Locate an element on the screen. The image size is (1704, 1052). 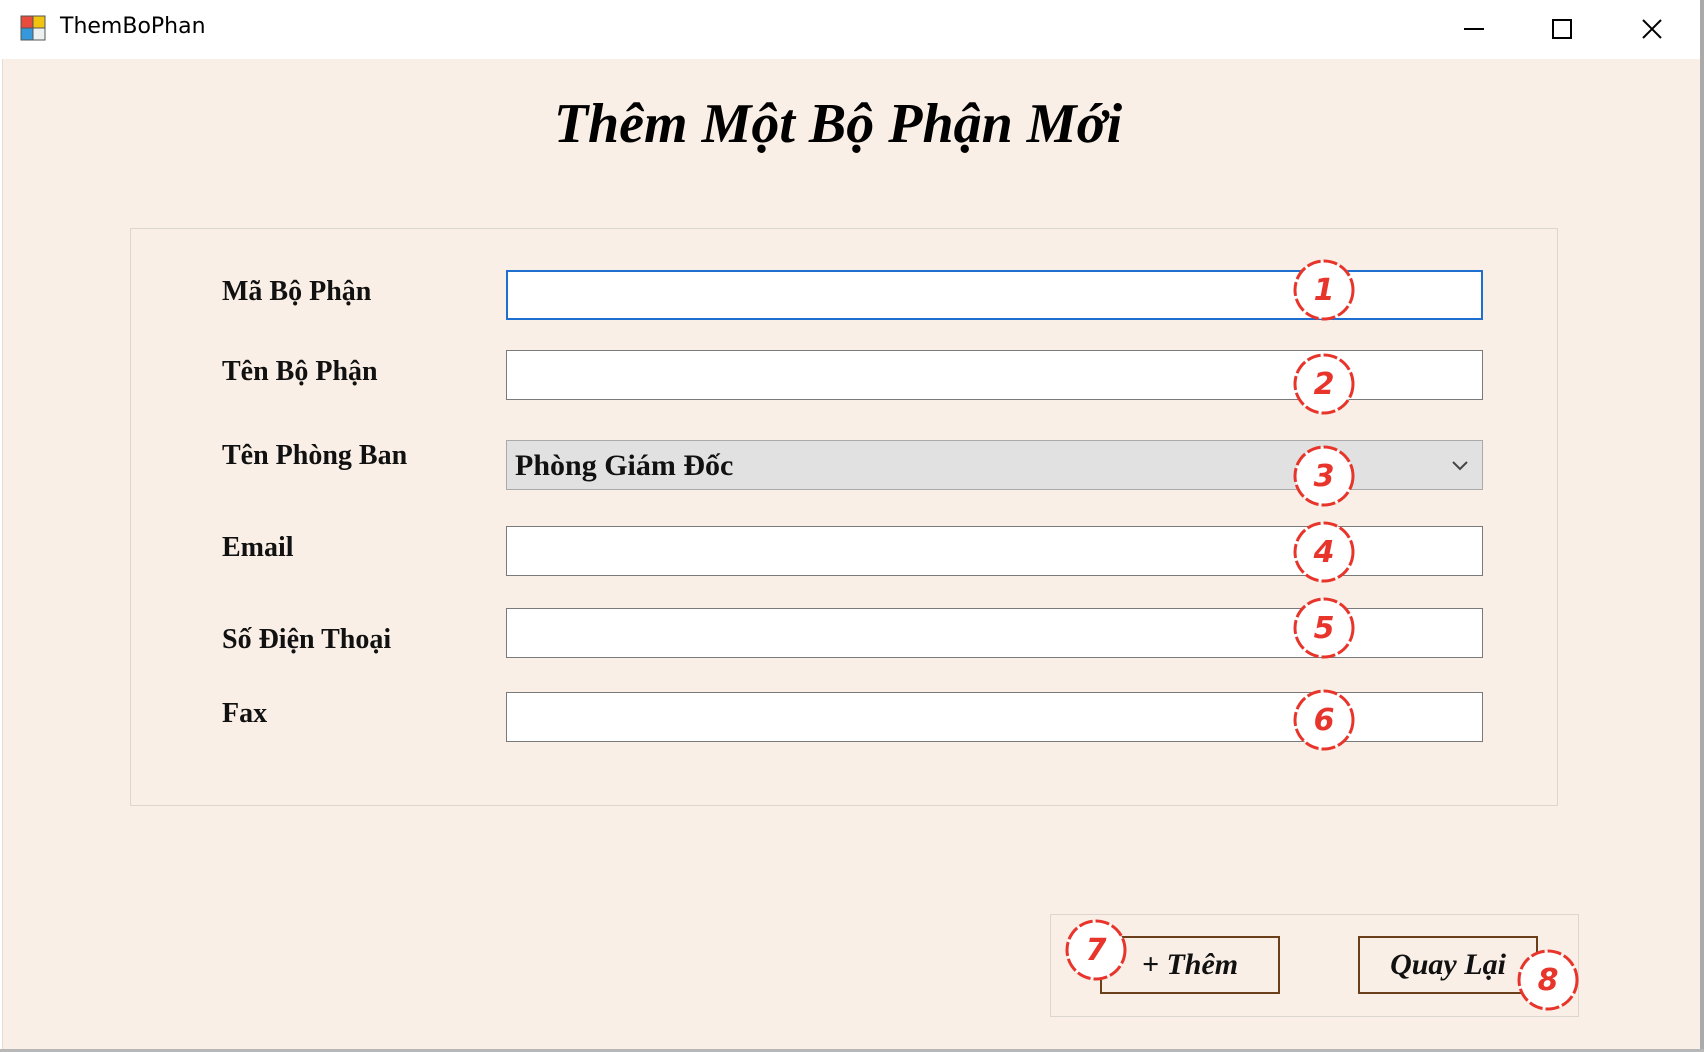
field-label-email: Email is located at coordinates (258, 547).